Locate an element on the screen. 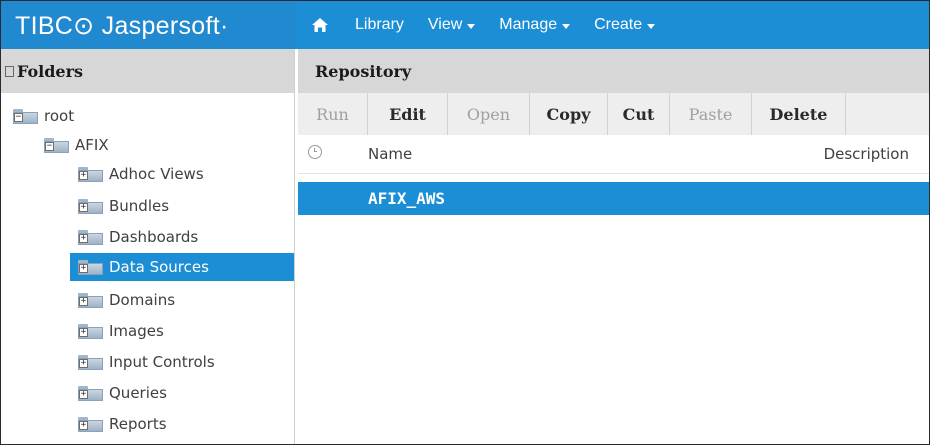  copy-button: Copy is located at coordinates (569, 114).